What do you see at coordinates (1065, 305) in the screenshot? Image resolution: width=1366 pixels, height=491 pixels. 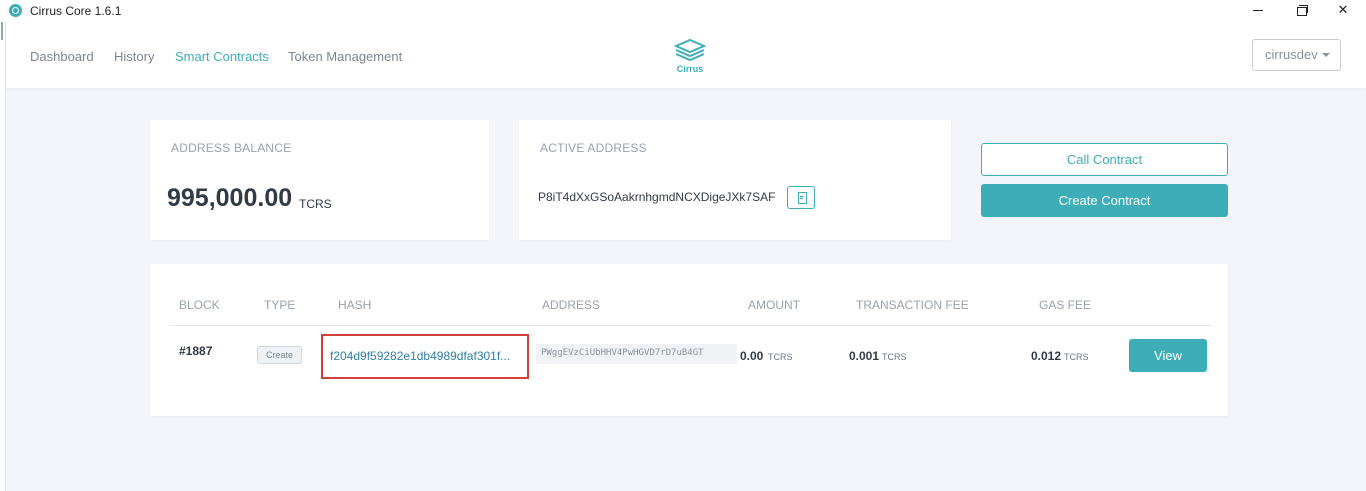 I see `column-header-gas-fee: GAS FEE` at bounding box center [1065, 305].